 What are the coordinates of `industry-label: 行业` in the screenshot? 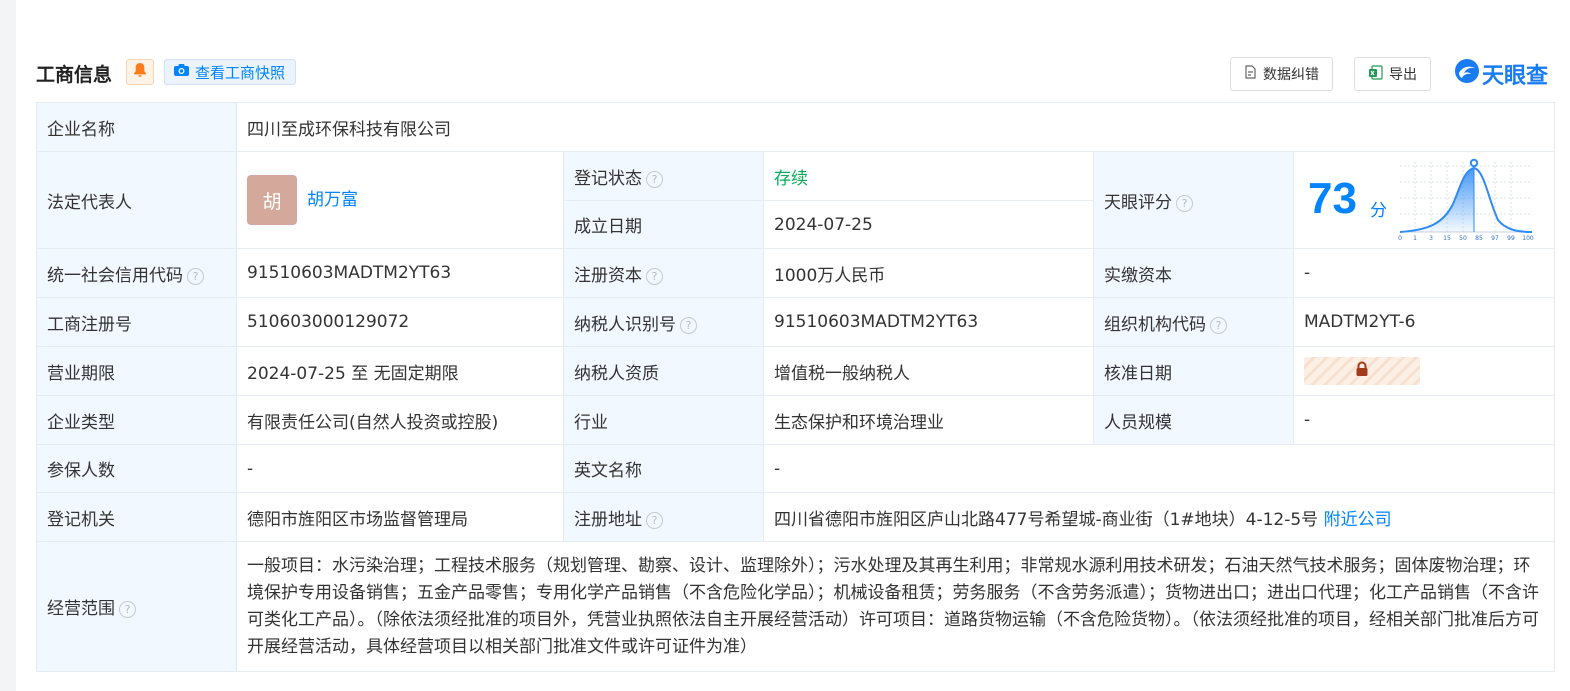 It's located at (663, 420).